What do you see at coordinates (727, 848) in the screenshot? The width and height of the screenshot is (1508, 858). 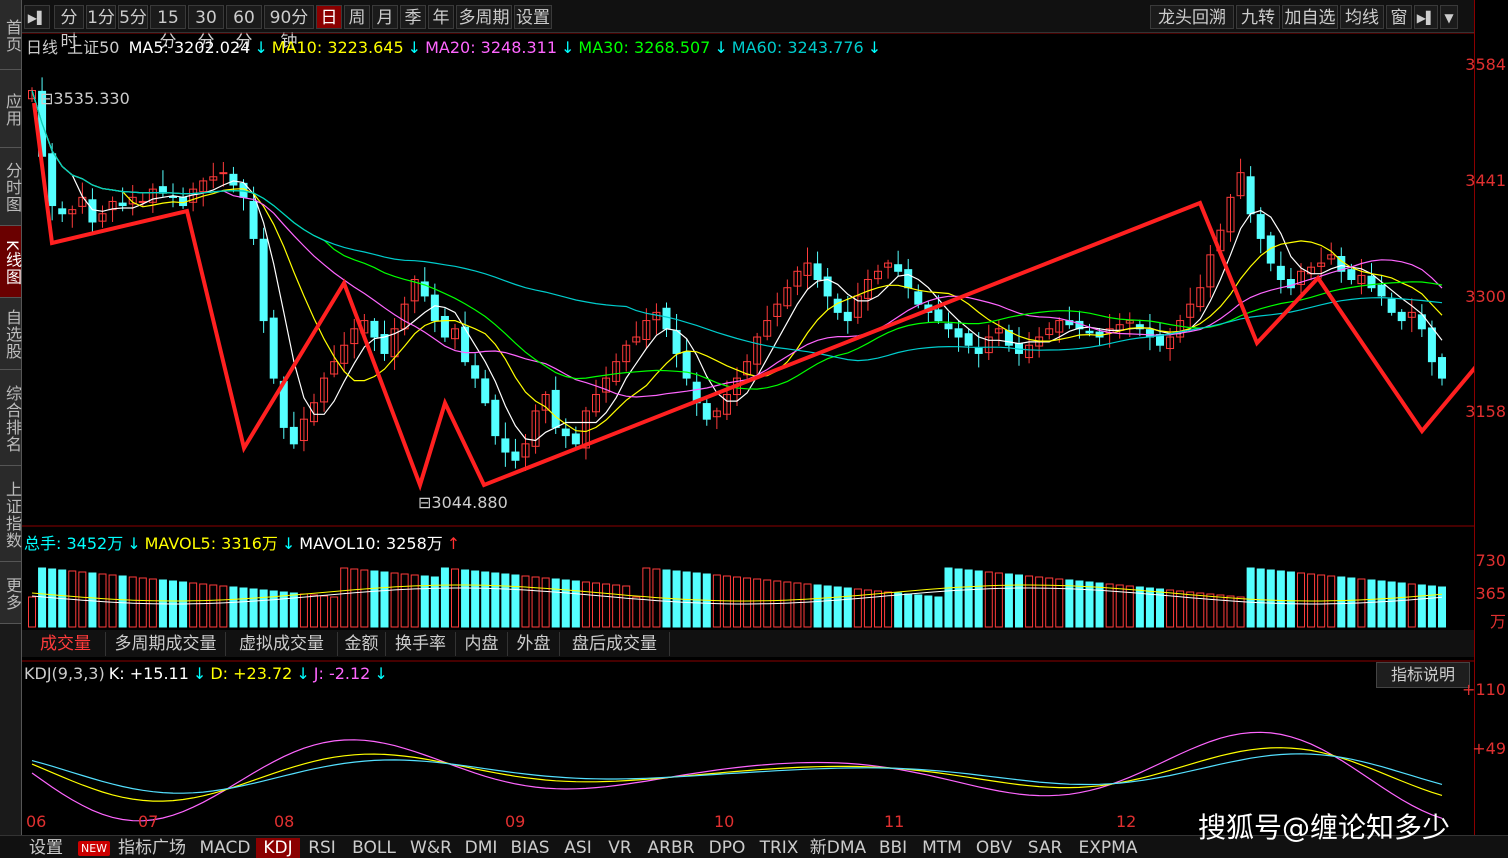 I see `indicator-tab-12: DPO` at bounding box center [727, 848].